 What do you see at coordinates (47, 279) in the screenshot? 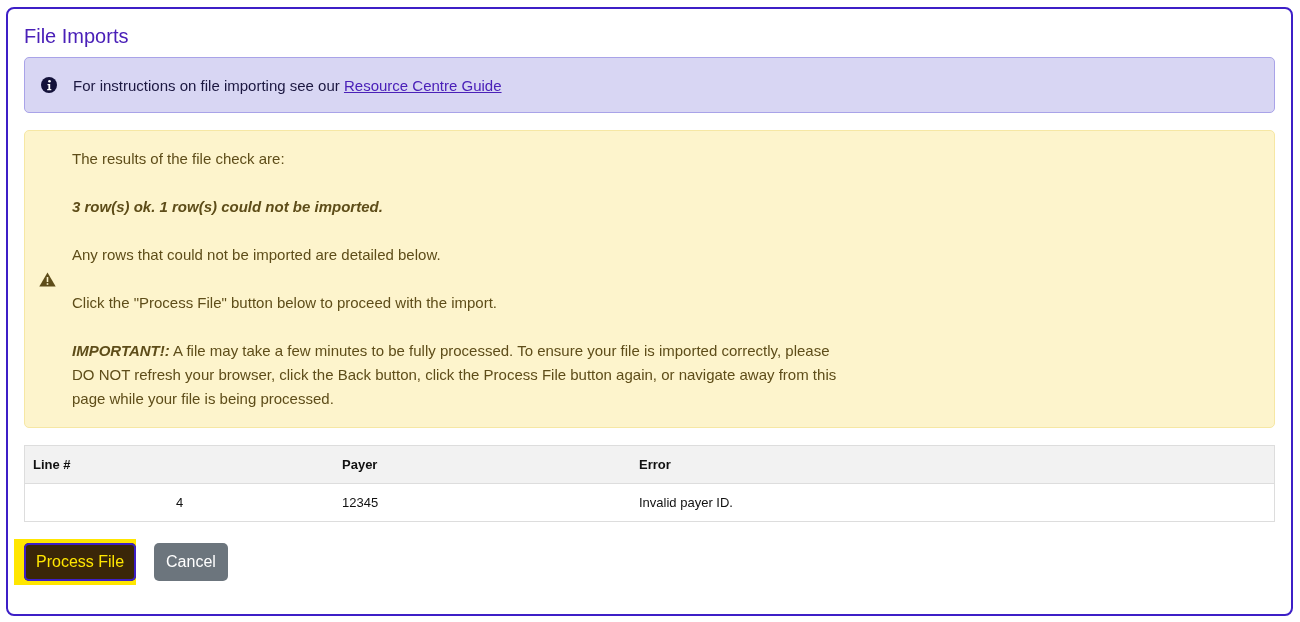
I see `warning-icon` at bounding box center [47, 279].